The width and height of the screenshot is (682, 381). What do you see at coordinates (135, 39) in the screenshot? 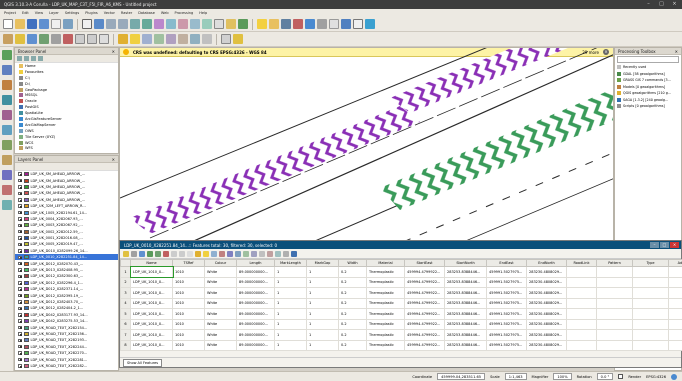
I see `pin-labels-icon` at bounding box center [135, 39].